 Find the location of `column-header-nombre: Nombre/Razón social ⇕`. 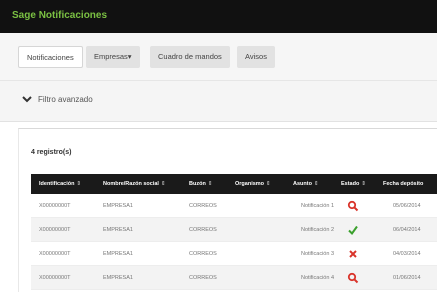

column-header-nombre: Nombre/Razón social ⇕ is located at coordinates (134, 184).